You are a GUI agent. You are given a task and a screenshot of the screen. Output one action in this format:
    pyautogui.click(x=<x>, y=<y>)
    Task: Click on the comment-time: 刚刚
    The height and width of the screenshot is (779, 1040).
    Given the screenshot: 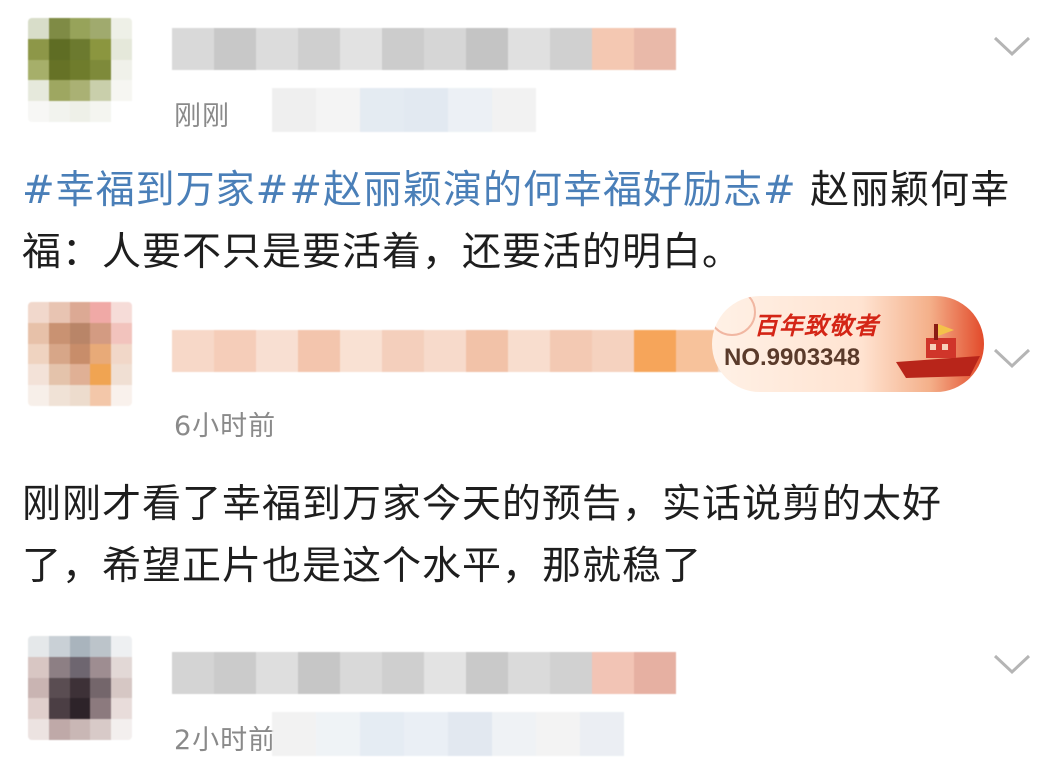 What is the action you would take?
    pyautogui.click(x=202, y=116)
    